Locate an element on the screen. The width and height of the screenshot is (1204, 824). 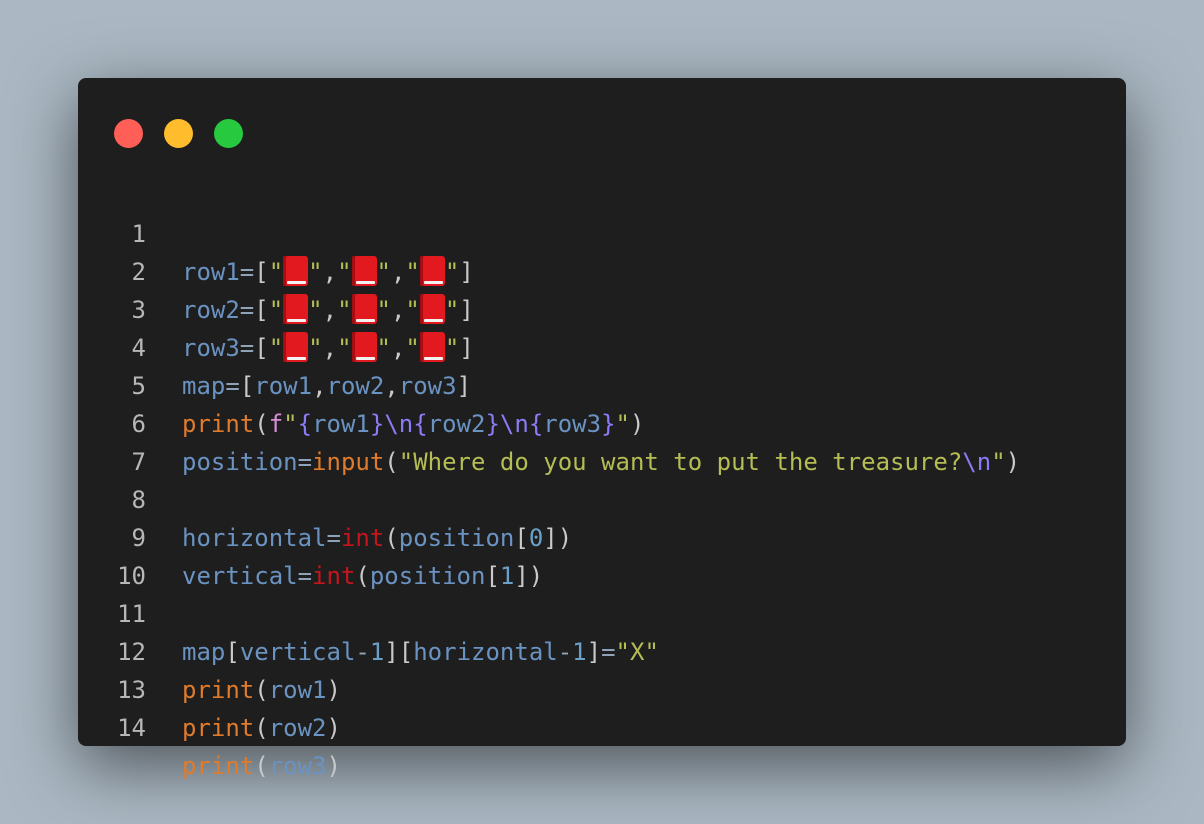
code-line-4: 4 map=[row1,row2,row3] is located at coordinates (602, 345).